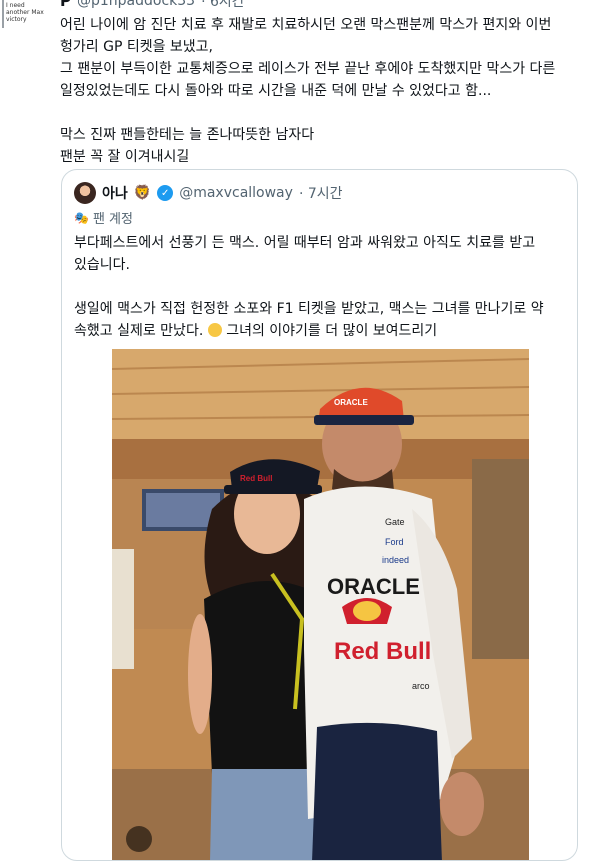 The height and width of the screenshot is (863, 590). What do you see at coordinates (373, 586) in the screenshot?
I see `suit-oracle-text: ORACLE` at bounding box center [373, 586].